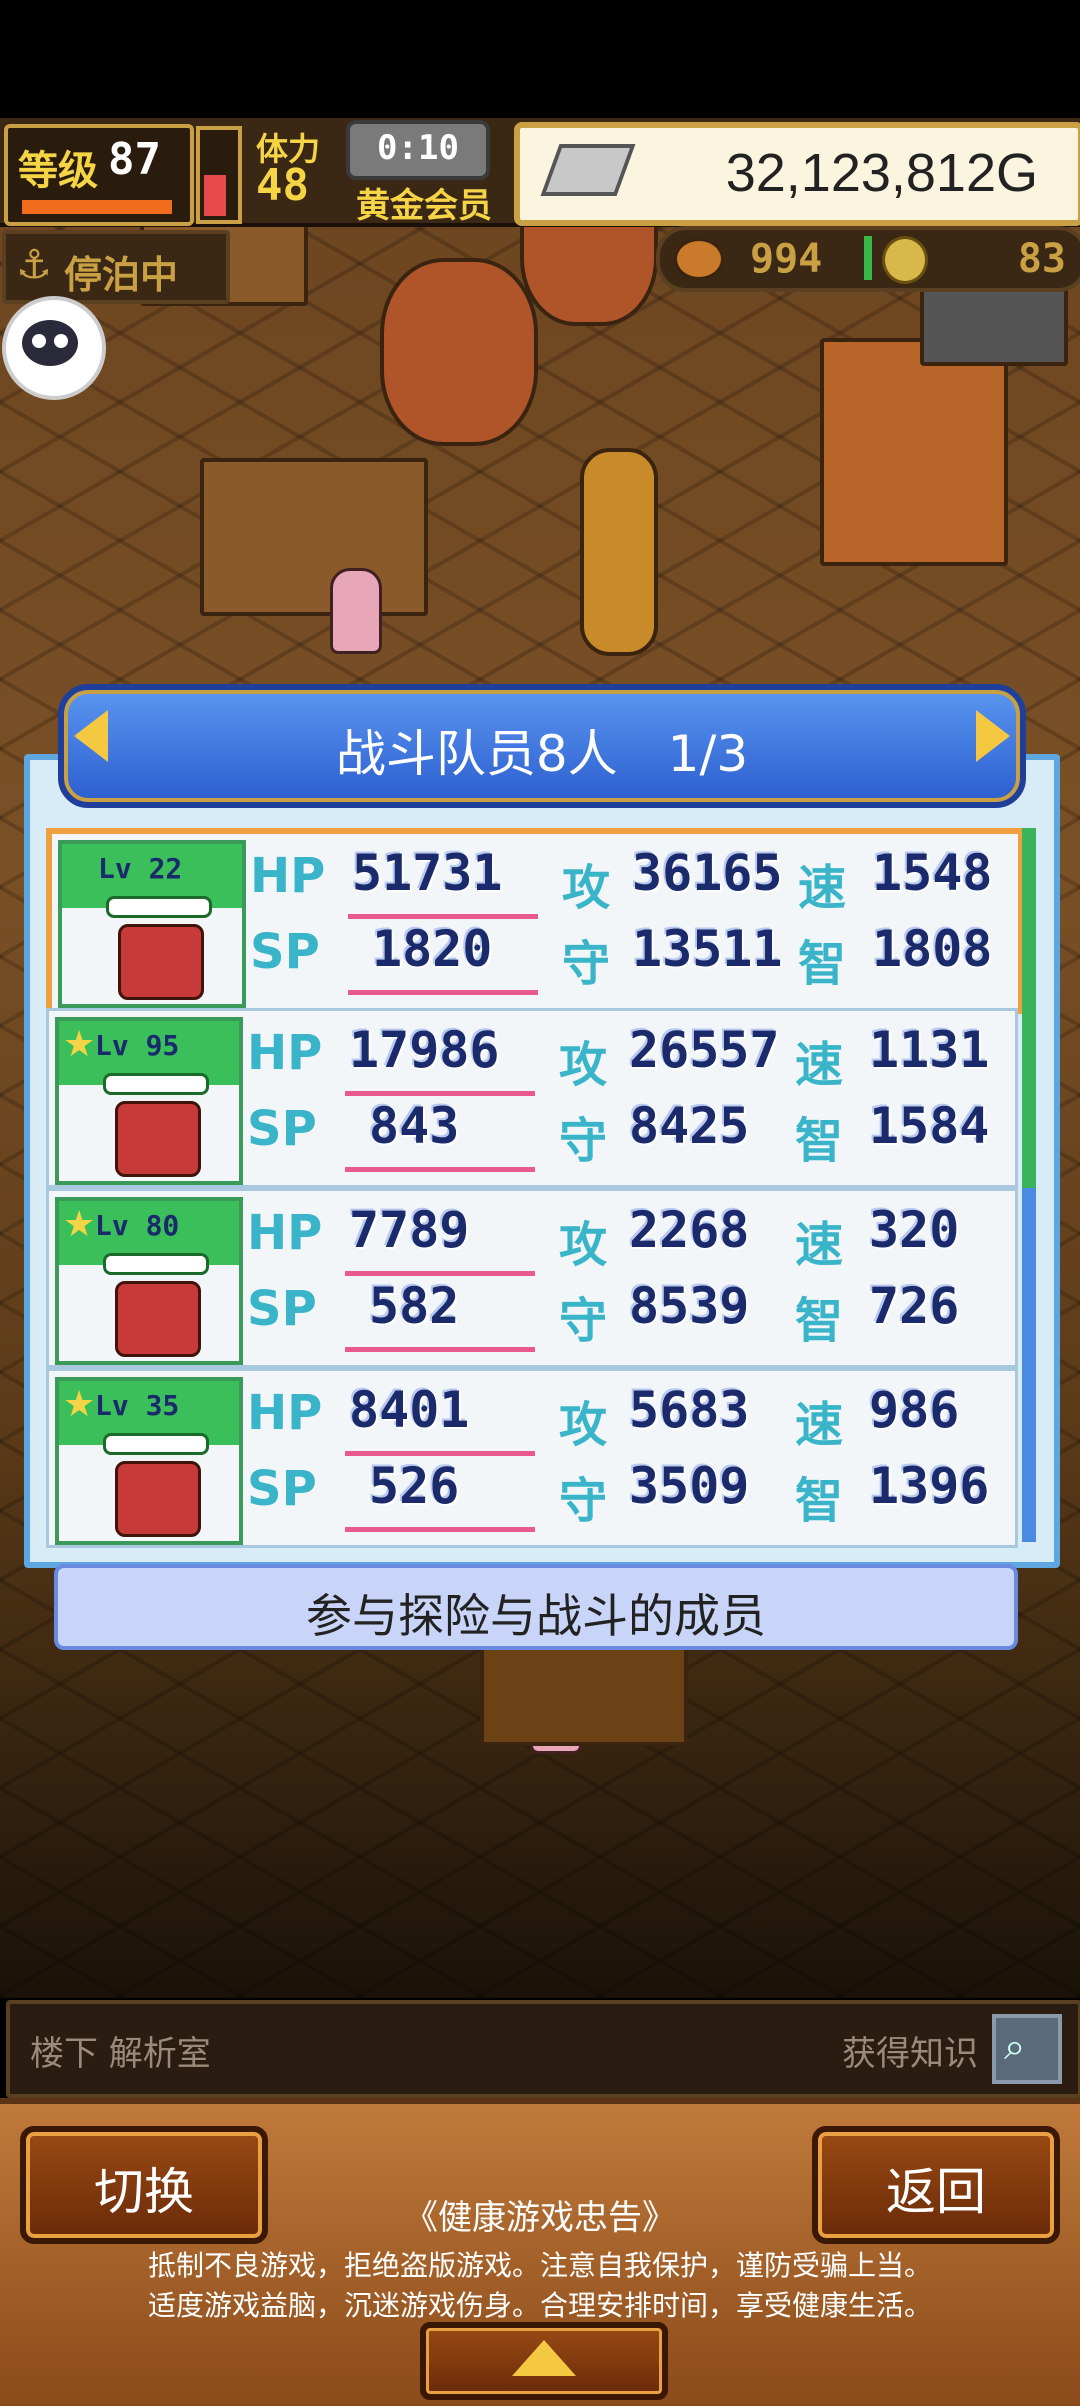 The height and width of the screenshot is (2406, 1080). I want to click on sp-value: 1820, so click(432, 949).